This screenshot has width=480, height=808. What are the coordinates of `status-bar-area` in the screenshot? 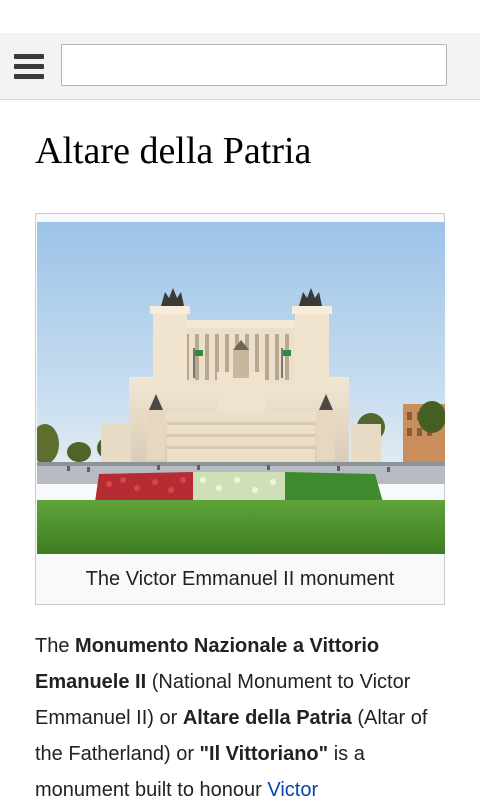 It's located at (240, 16).